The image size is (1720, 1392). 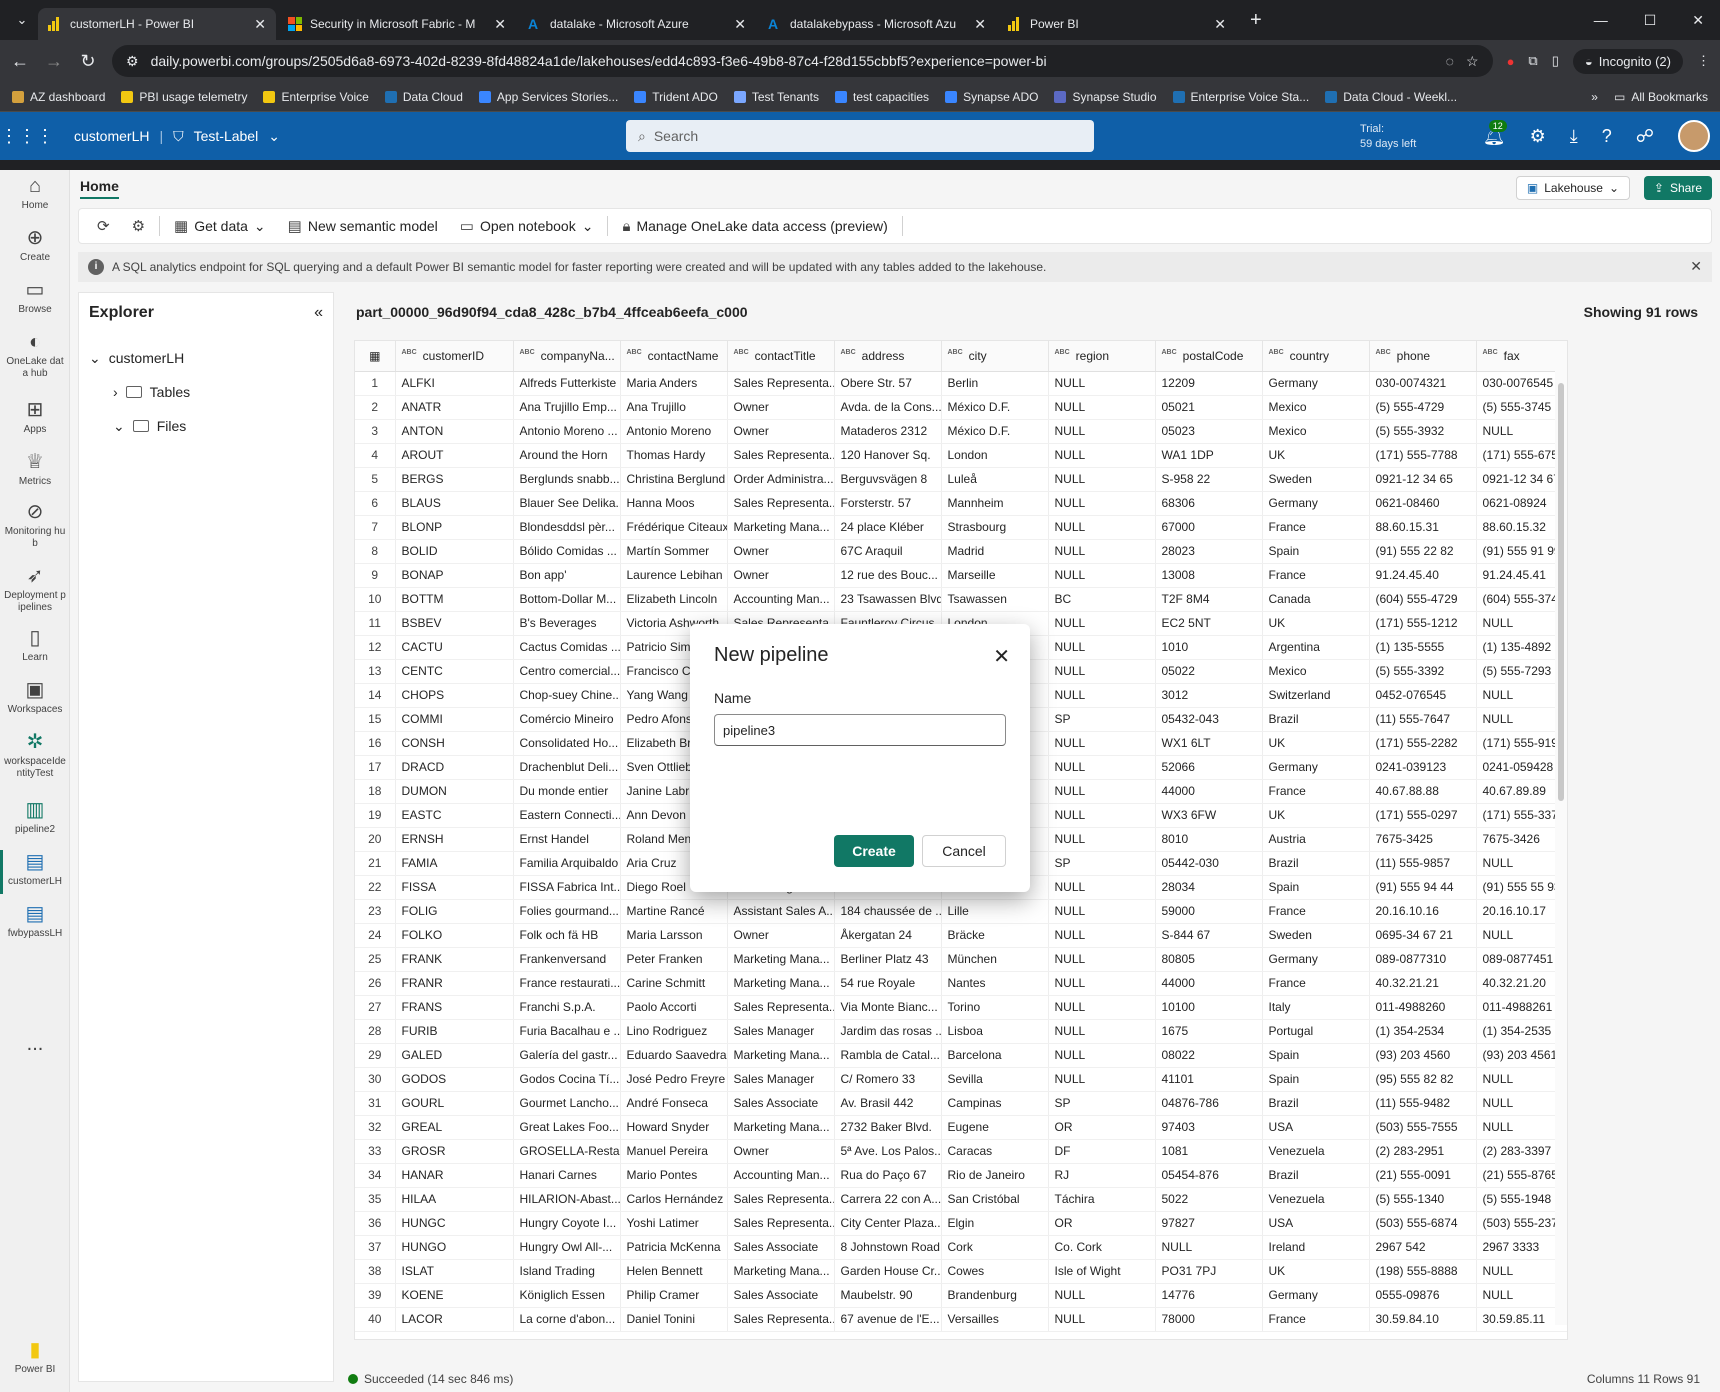 What do you see at coordinates (1001, 656) in the screenshot?
I see `close-icon: ✕` at bounding box center [1001, 656].